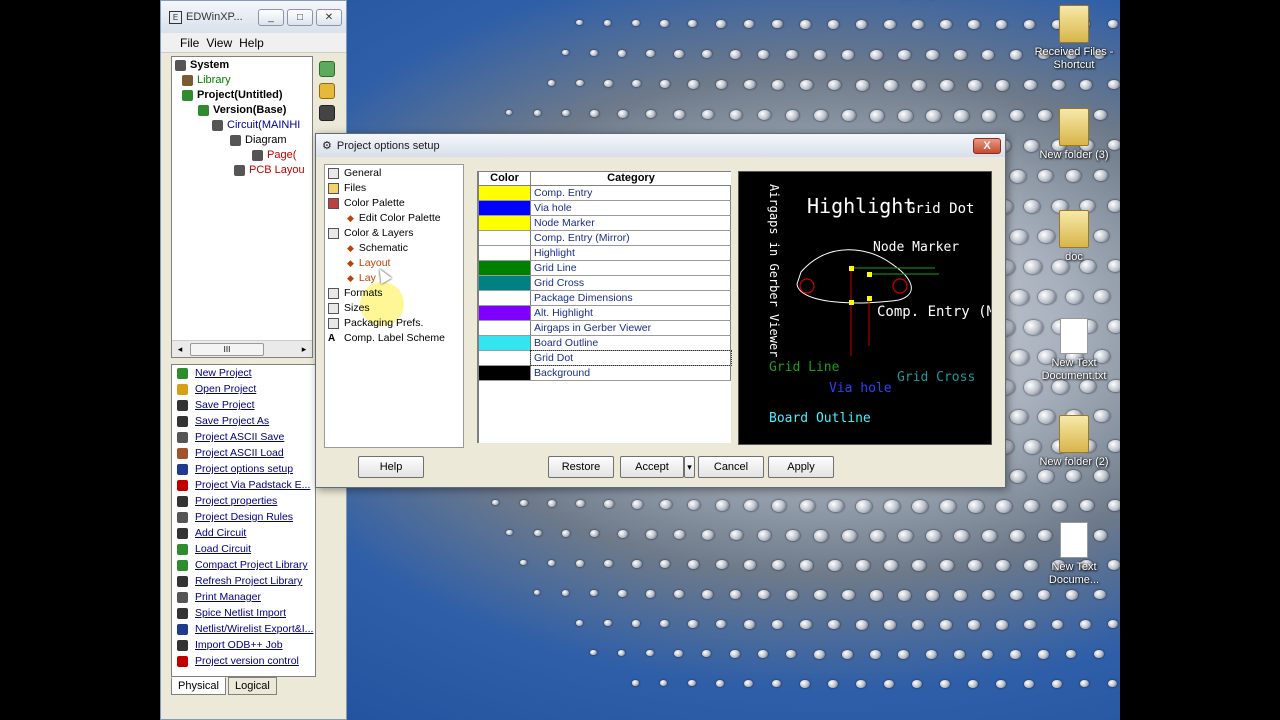  Describe the element at coordinates (271, 17) in the screenshot. I see `minimize-button: _` at that location.